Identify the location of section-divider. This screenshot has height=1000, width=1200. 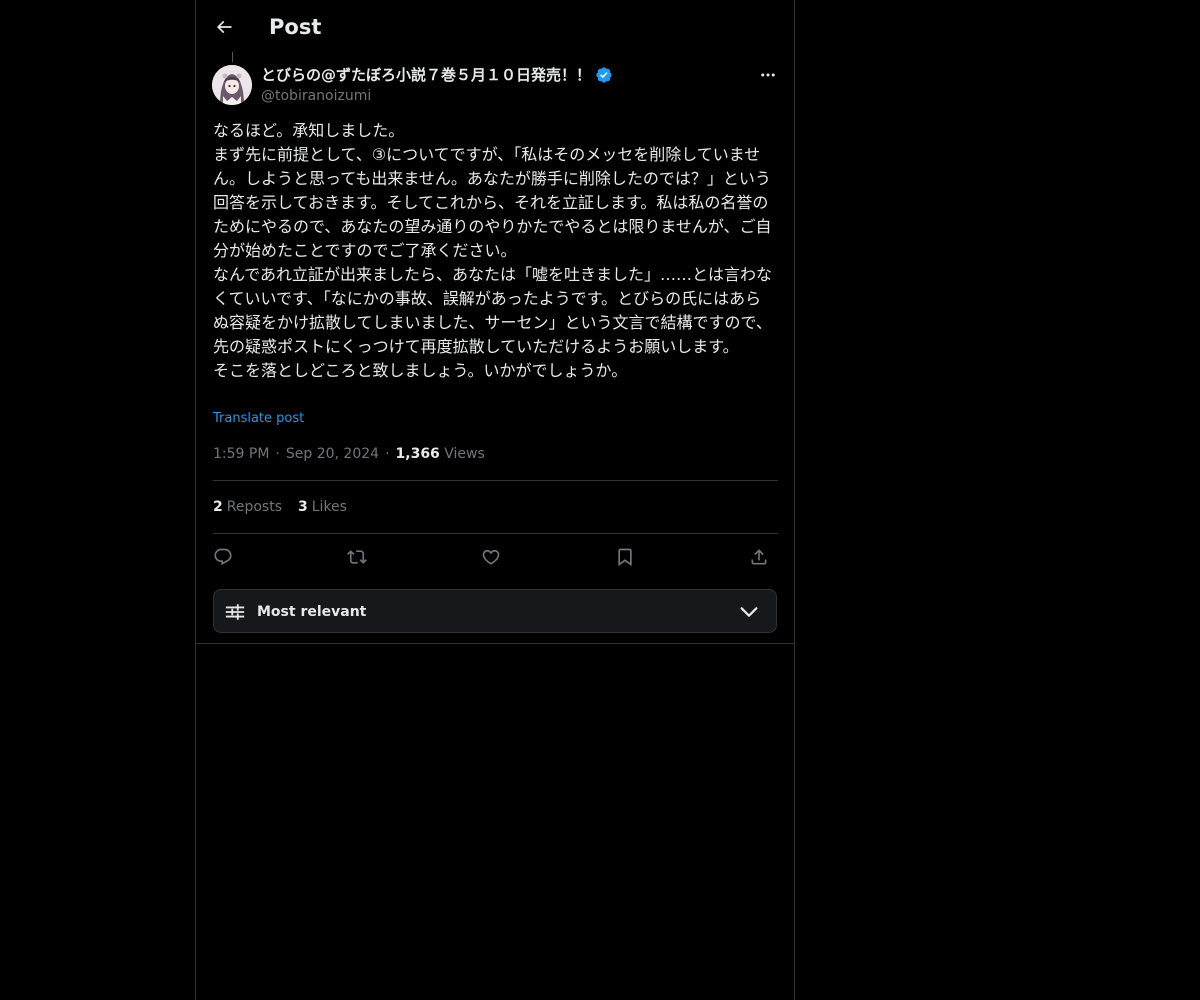
(495, 643).